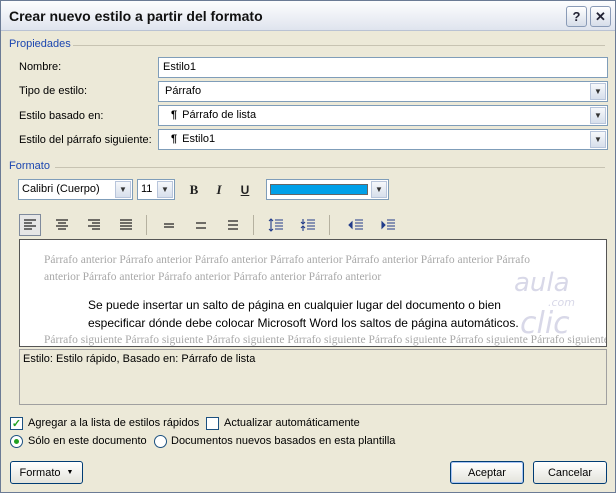 The width and height of the screenshot is (616, 493). I want to click on agregar-checkbox: ✓, so click(16, 423).